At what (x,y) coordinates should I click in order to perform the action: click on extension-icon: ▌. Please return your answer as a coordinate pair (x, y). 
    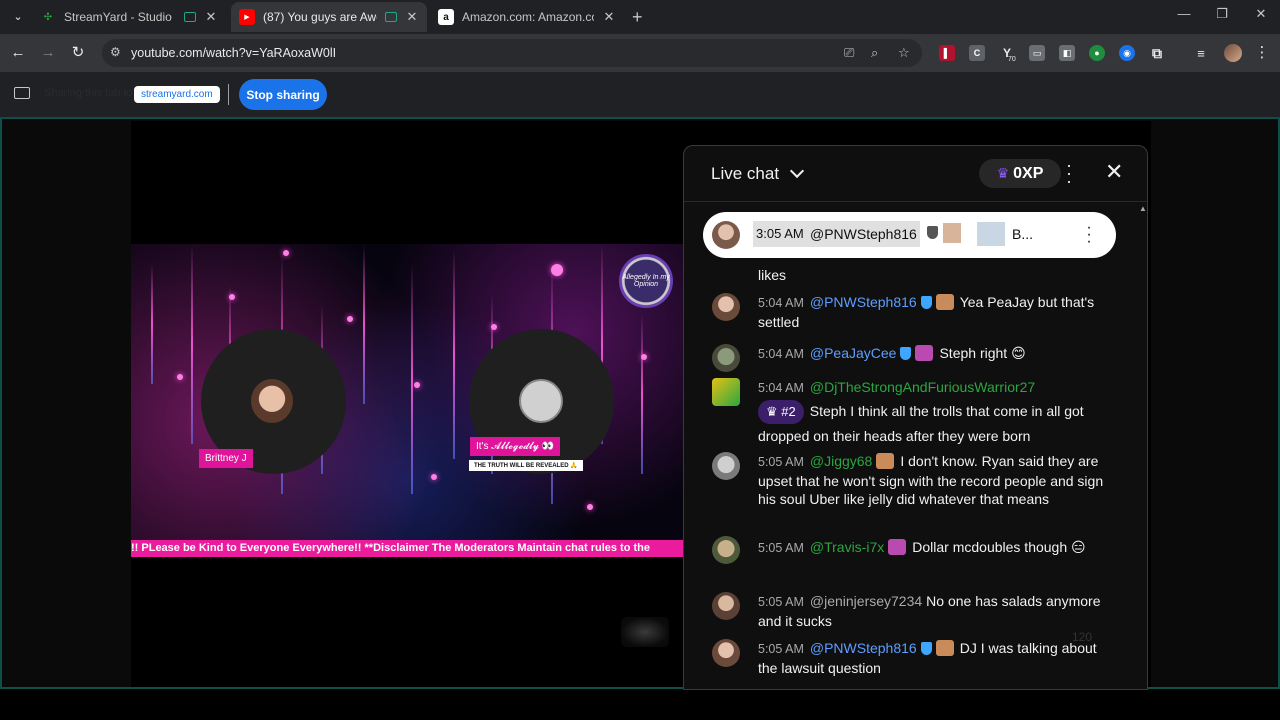
    Looking at the image, I should click on (947, 53).